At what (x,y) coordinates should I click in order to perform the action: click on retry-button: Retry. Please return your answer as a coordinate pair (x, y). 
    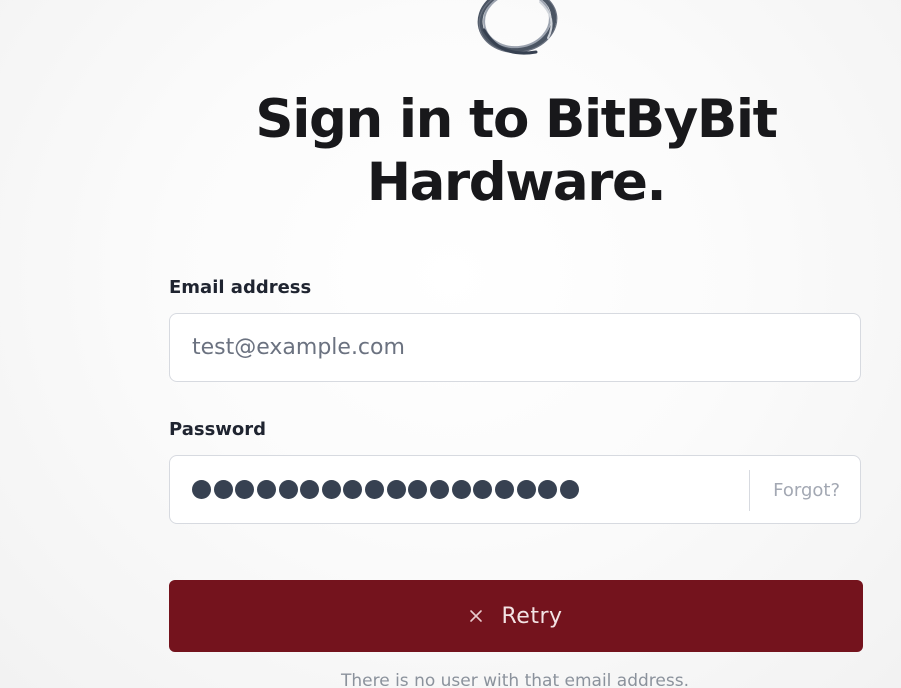
    Looking at the image, I should click on (516, 616).